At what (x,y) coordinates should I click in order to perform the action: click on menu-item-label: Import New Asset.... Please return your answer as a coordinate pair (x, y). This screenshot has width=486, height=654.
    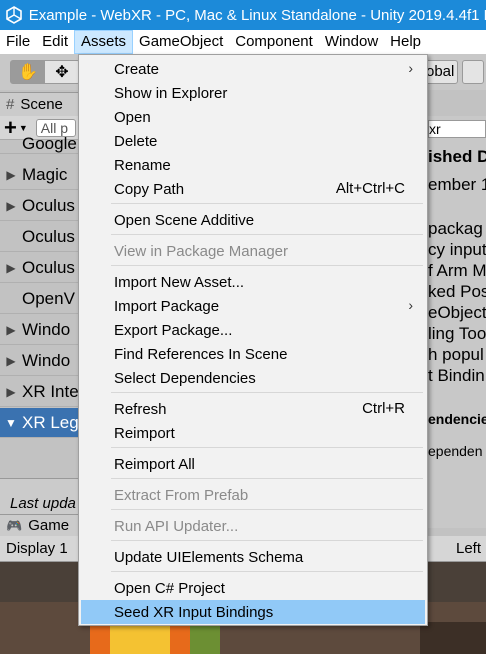
    Looking at the image, I should click on (179, 282).